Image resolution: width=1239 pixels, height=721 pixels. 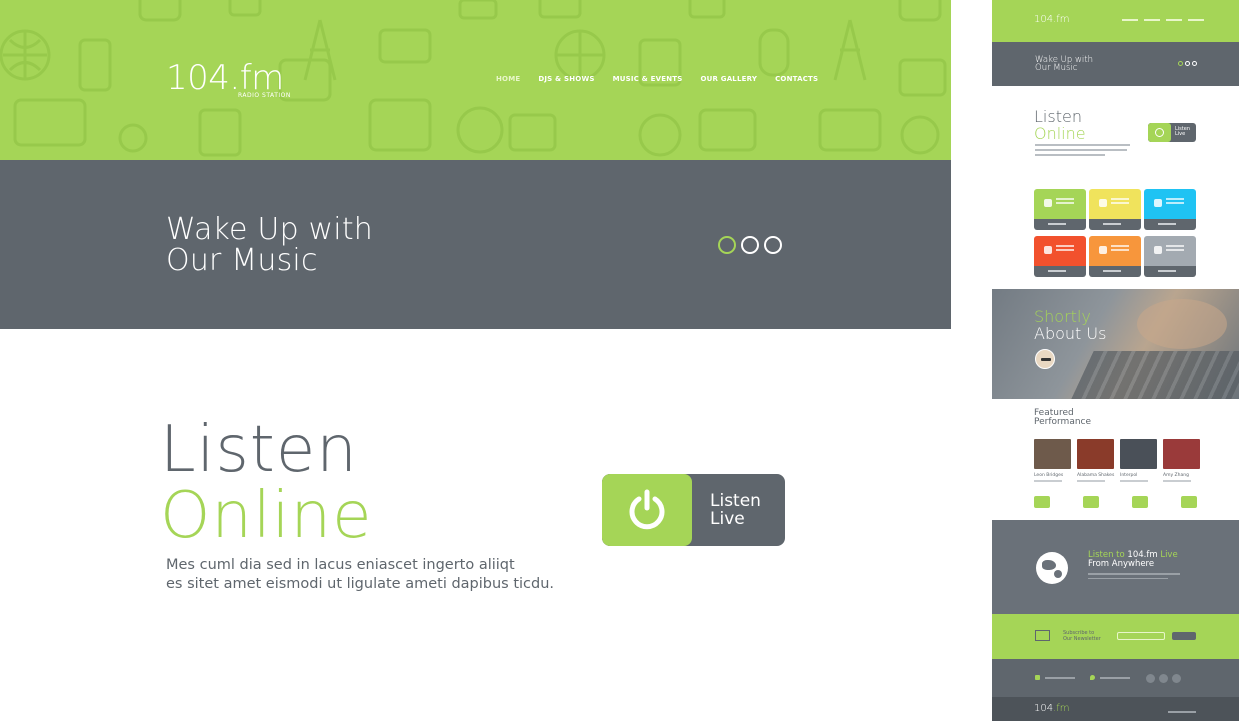 What do you see at coordinates (1052, 19) in the screenshot?
I see `thumb-logo: 104.fm` at bounding box center [1052, 19].